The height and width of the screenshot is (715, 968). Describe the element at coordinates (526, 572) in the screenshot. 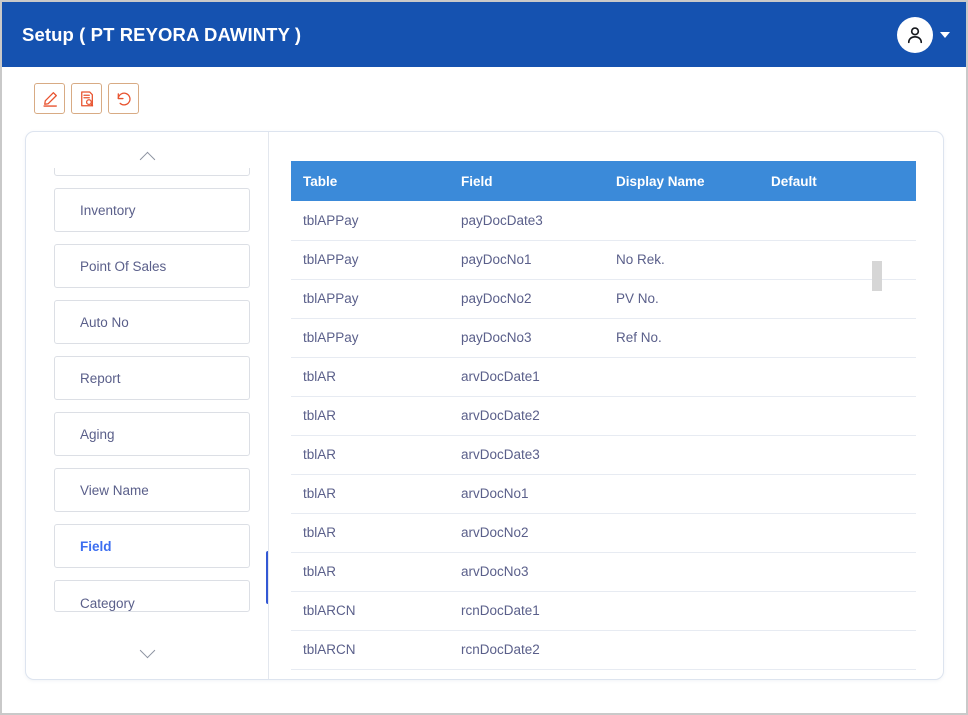

I see `cell-field: arvDocNo3` at that location.